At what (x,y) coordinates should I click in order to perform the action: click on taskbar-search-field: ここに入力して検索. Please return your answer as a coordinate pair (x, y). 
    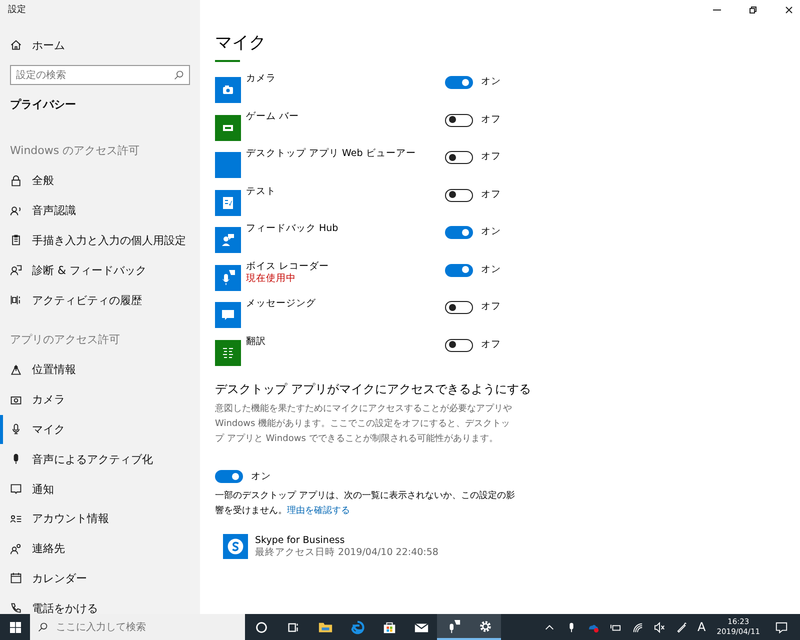
    Looking at the image, I should click on (150, 627).